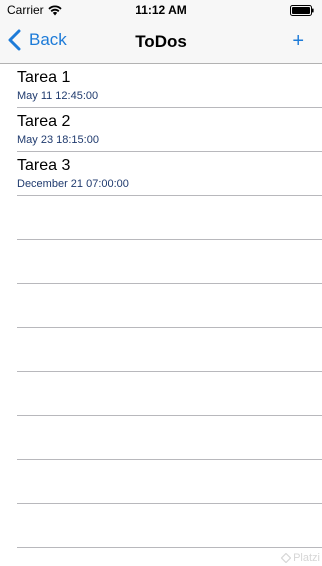 The image size is (322, 566). Describe the element at coordinates (161, 174) in the screenshot. I see `list-item: Tarea 3 December 21 07:00:00` at that location.